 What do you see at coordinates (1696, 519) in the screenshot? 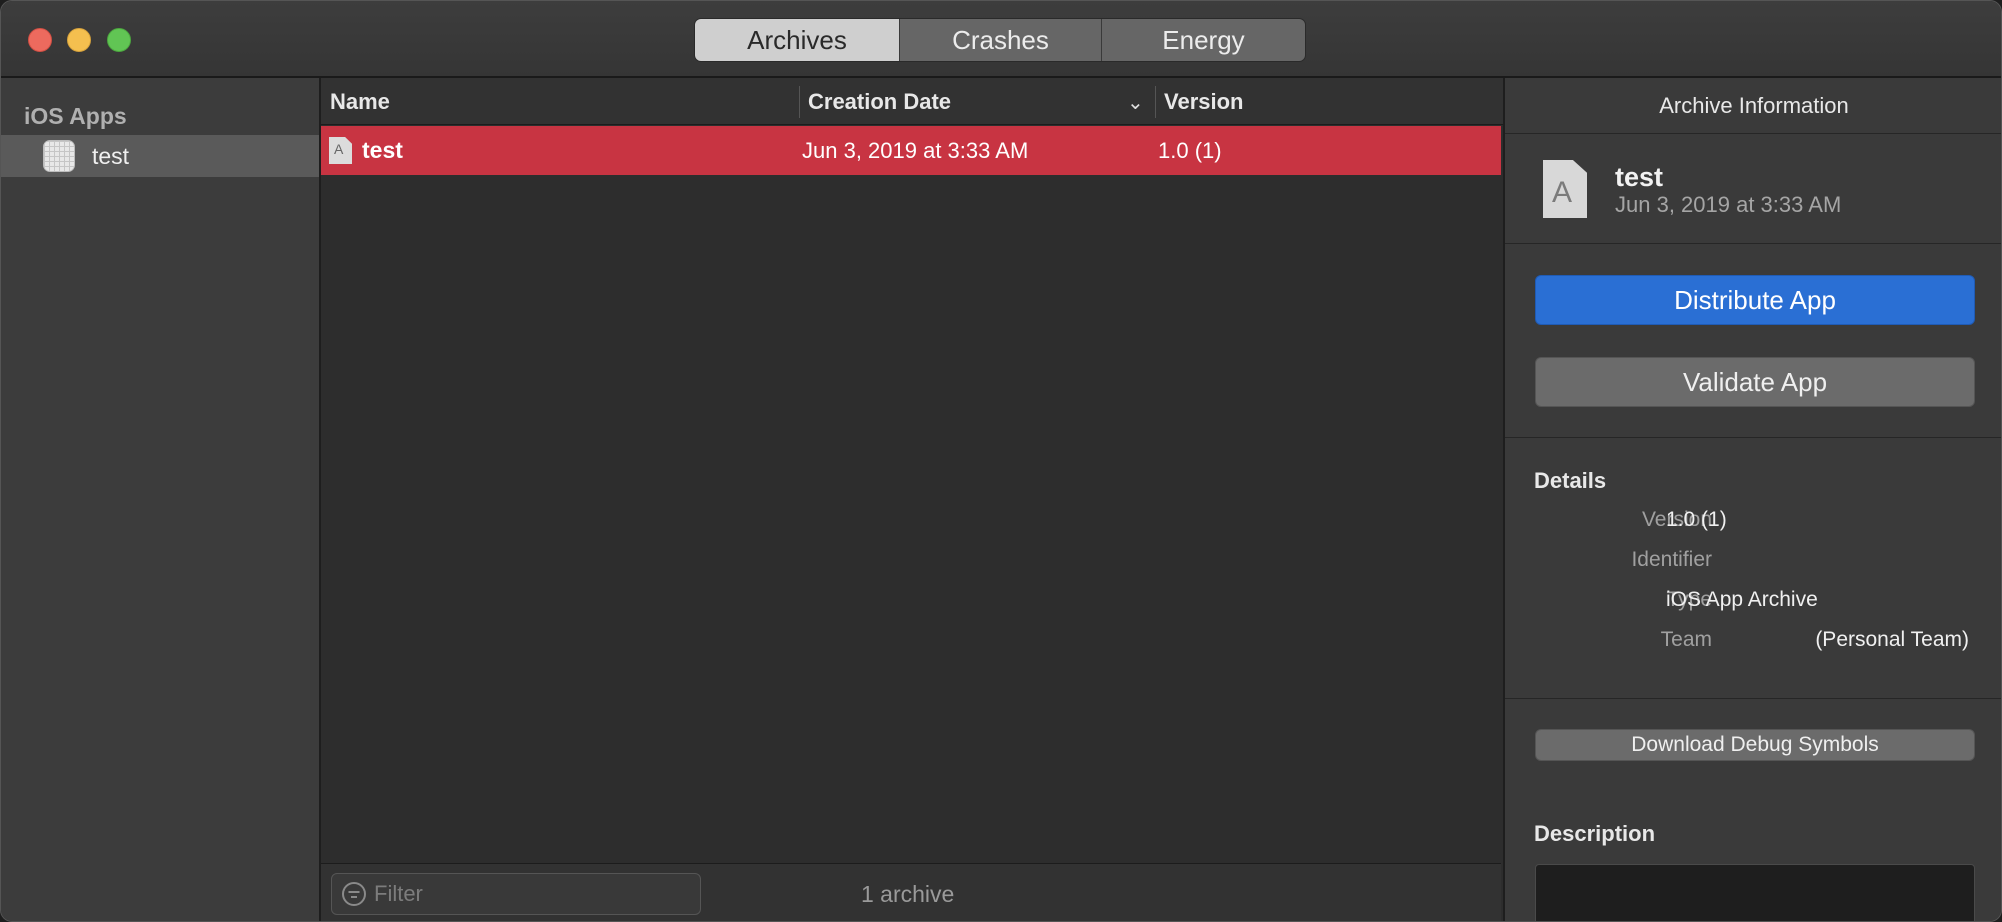
I see `version-value: 1.0 (1)` at bounding box center [1696, 519].